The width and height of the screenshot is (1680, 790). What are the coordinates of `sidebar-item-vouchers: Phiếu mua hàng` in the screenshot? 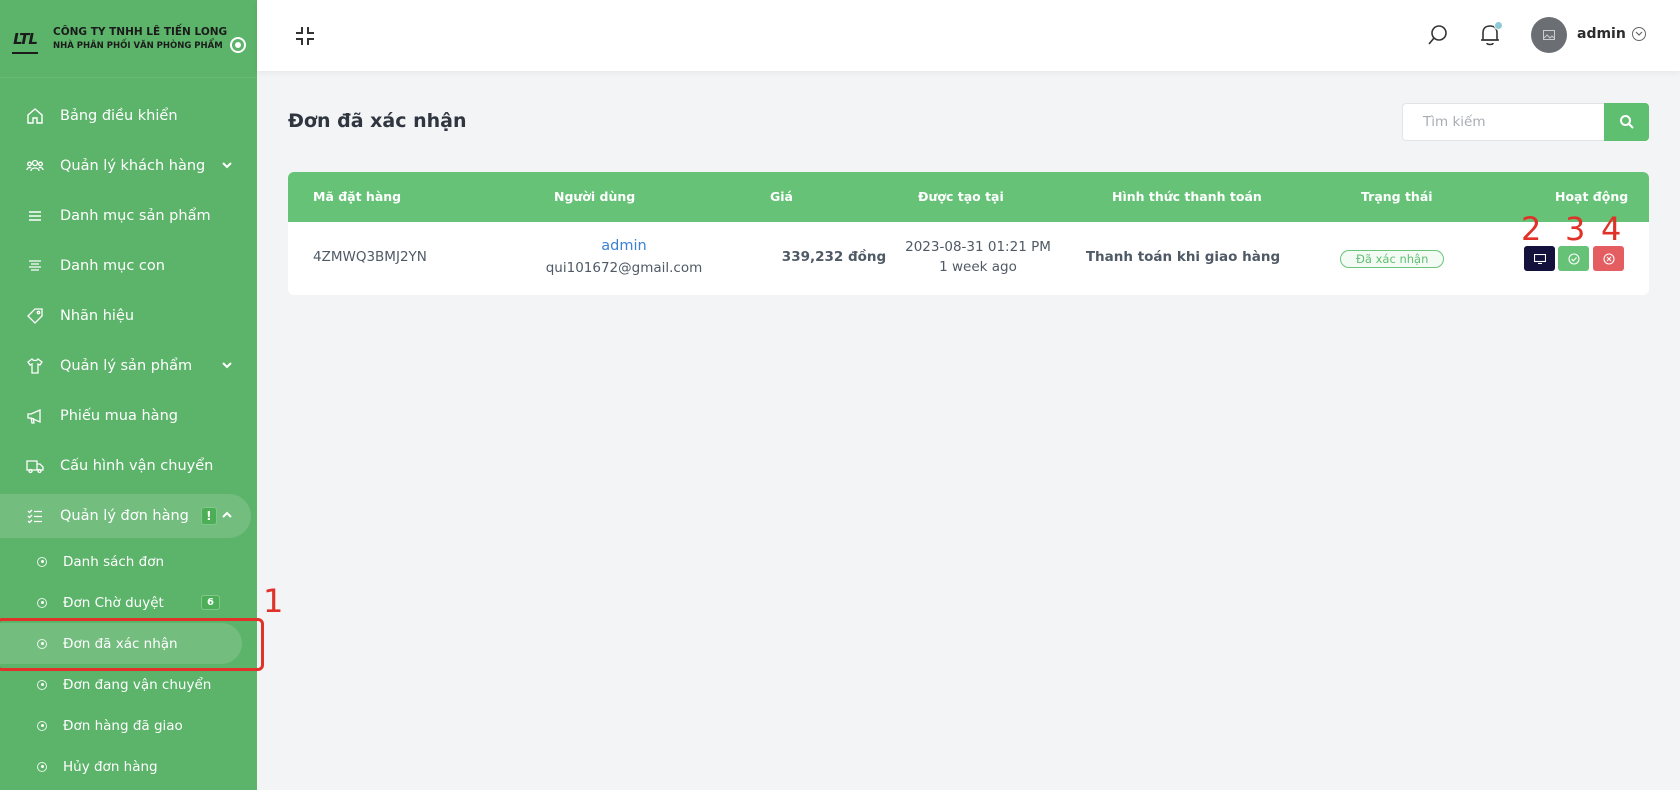 It's located at (128, 416).